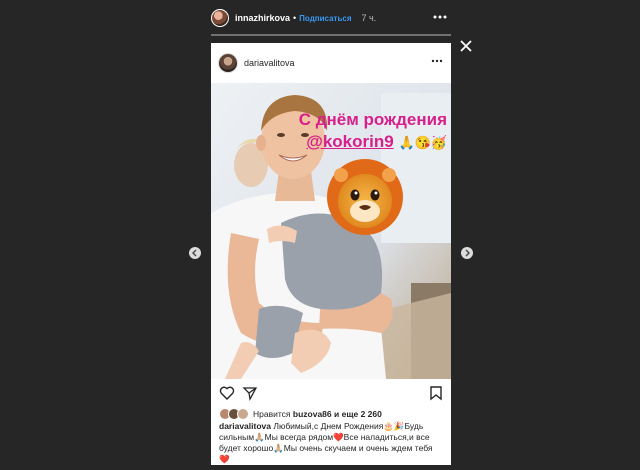 This screenshot has width=640, height=470. Describe the element at coordinates (369, 18) in the screenshot. I see `story-time: 7 ч.` at that location.